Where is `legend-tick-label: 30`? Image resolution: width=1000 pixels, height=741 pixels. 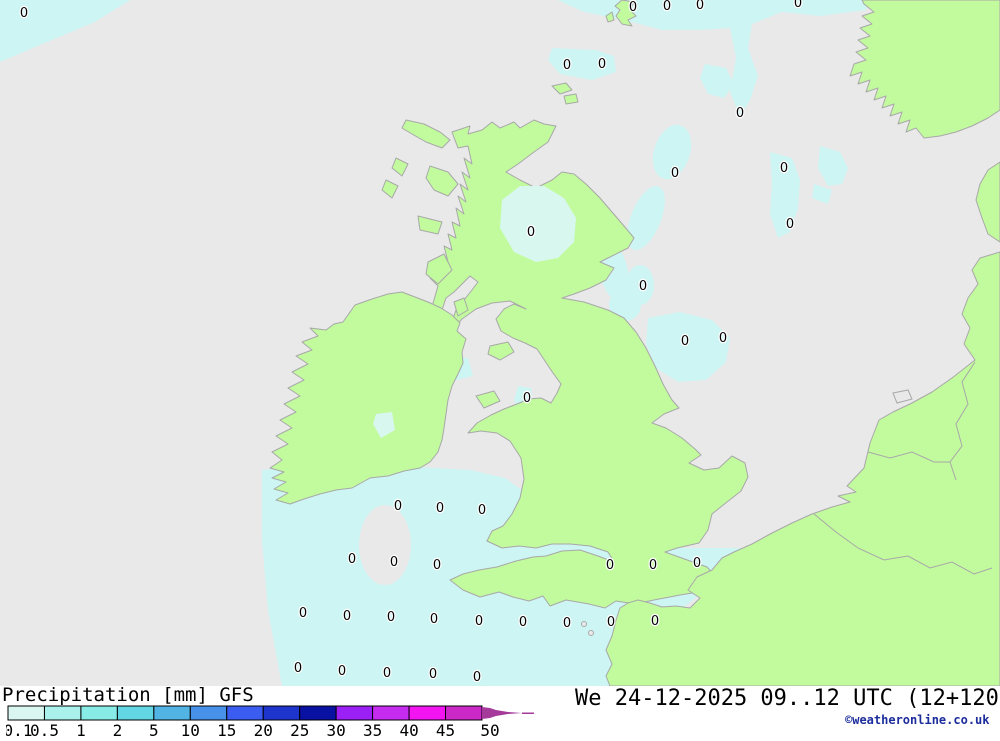
legend-tick-label: 30 is located at coordinates (335, 730).